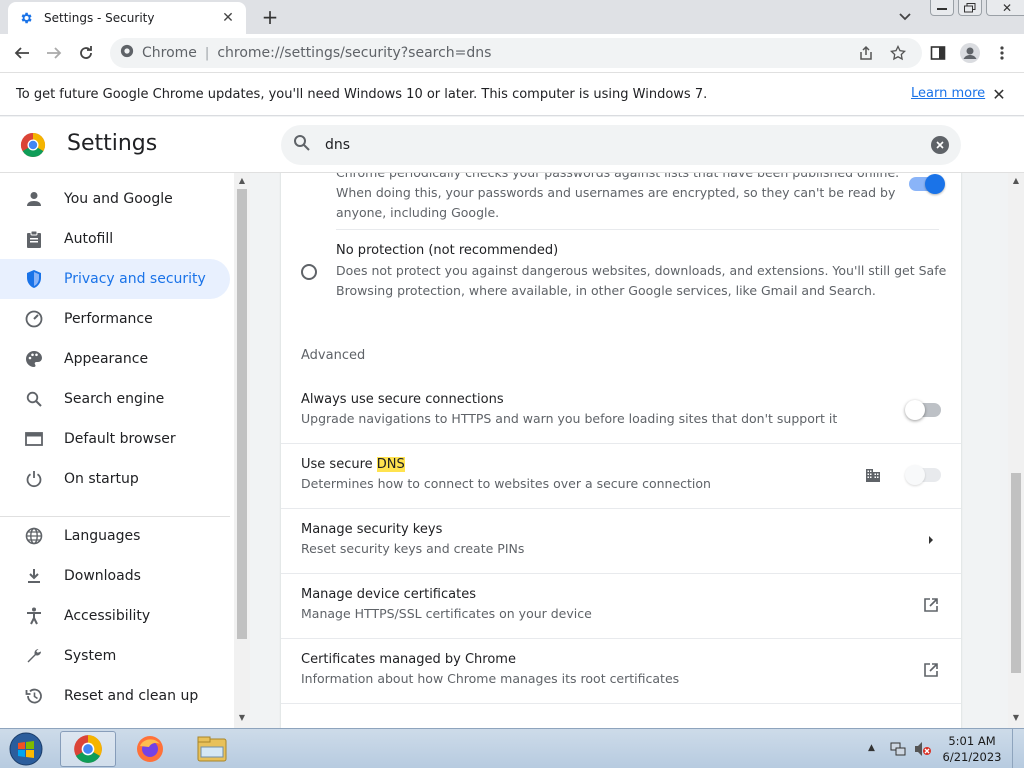 The image size is (1024, 768). I want to click on taskbar-chrome-icon, so click(88, 749).